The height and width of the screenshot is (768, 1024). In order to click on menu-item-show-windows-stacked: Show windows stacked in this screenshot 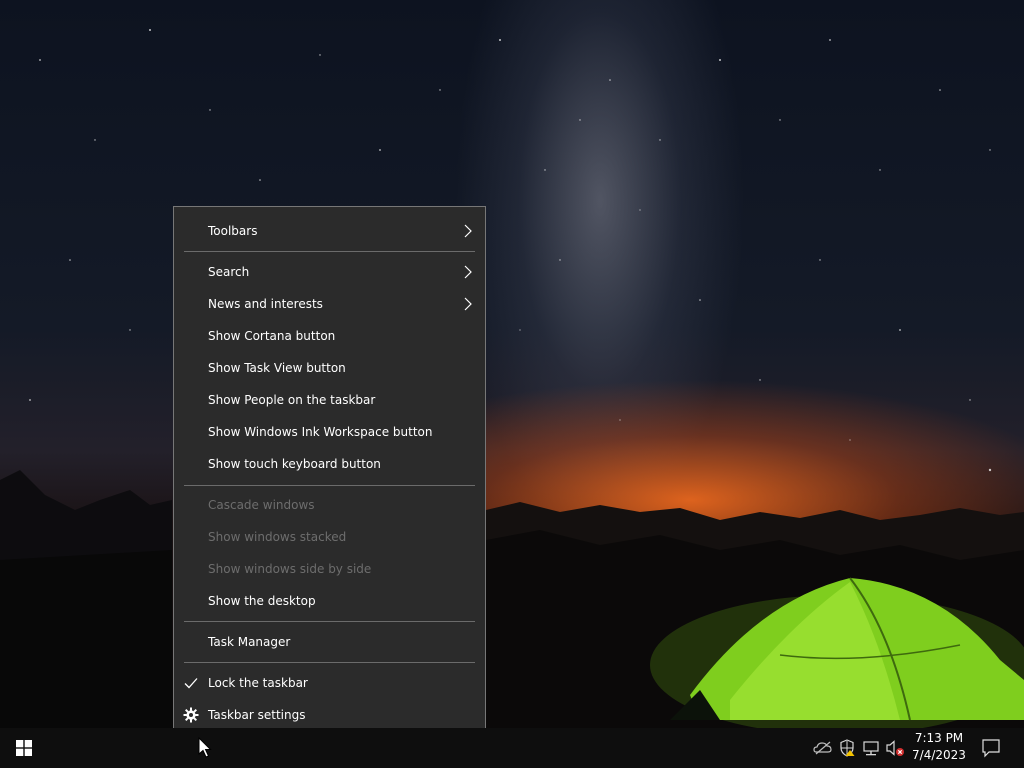, I will do `click(329, 537)`.